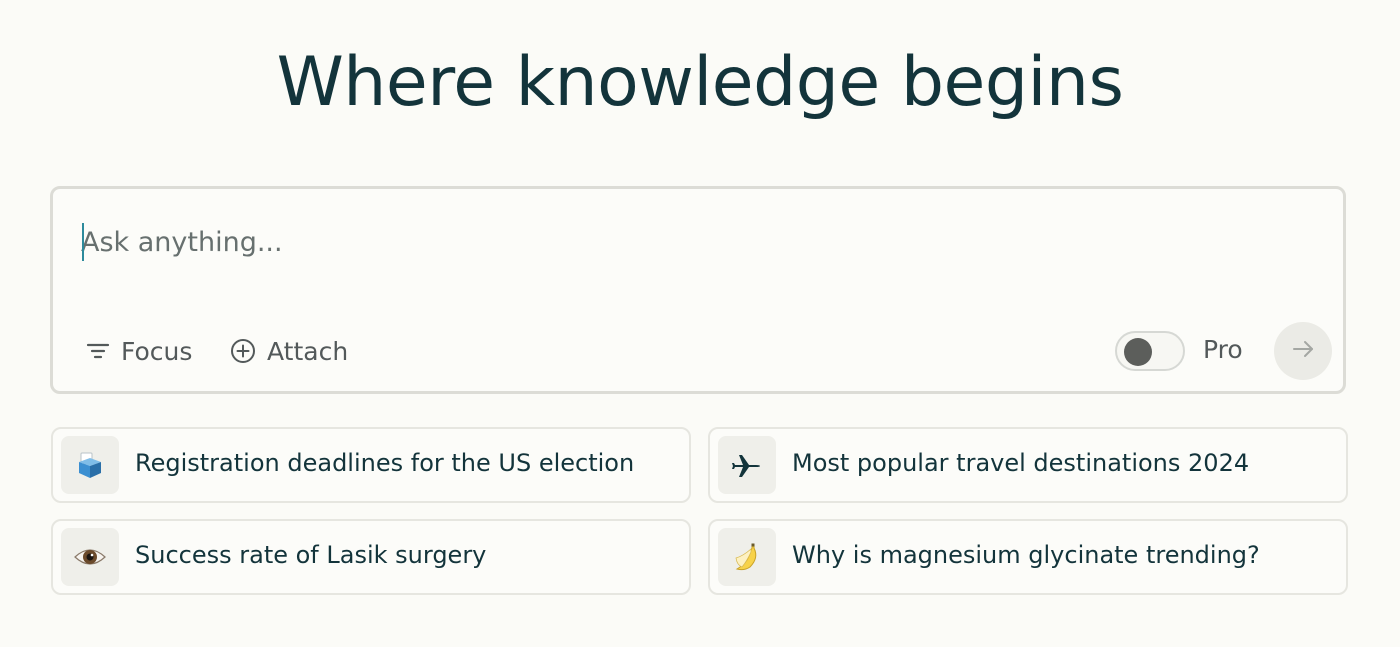 This screenshot has height=647, width=1400. Describe the element at coordinates (1138, 352) in the screenshot. I see `pro-toggle-knob` at that location.